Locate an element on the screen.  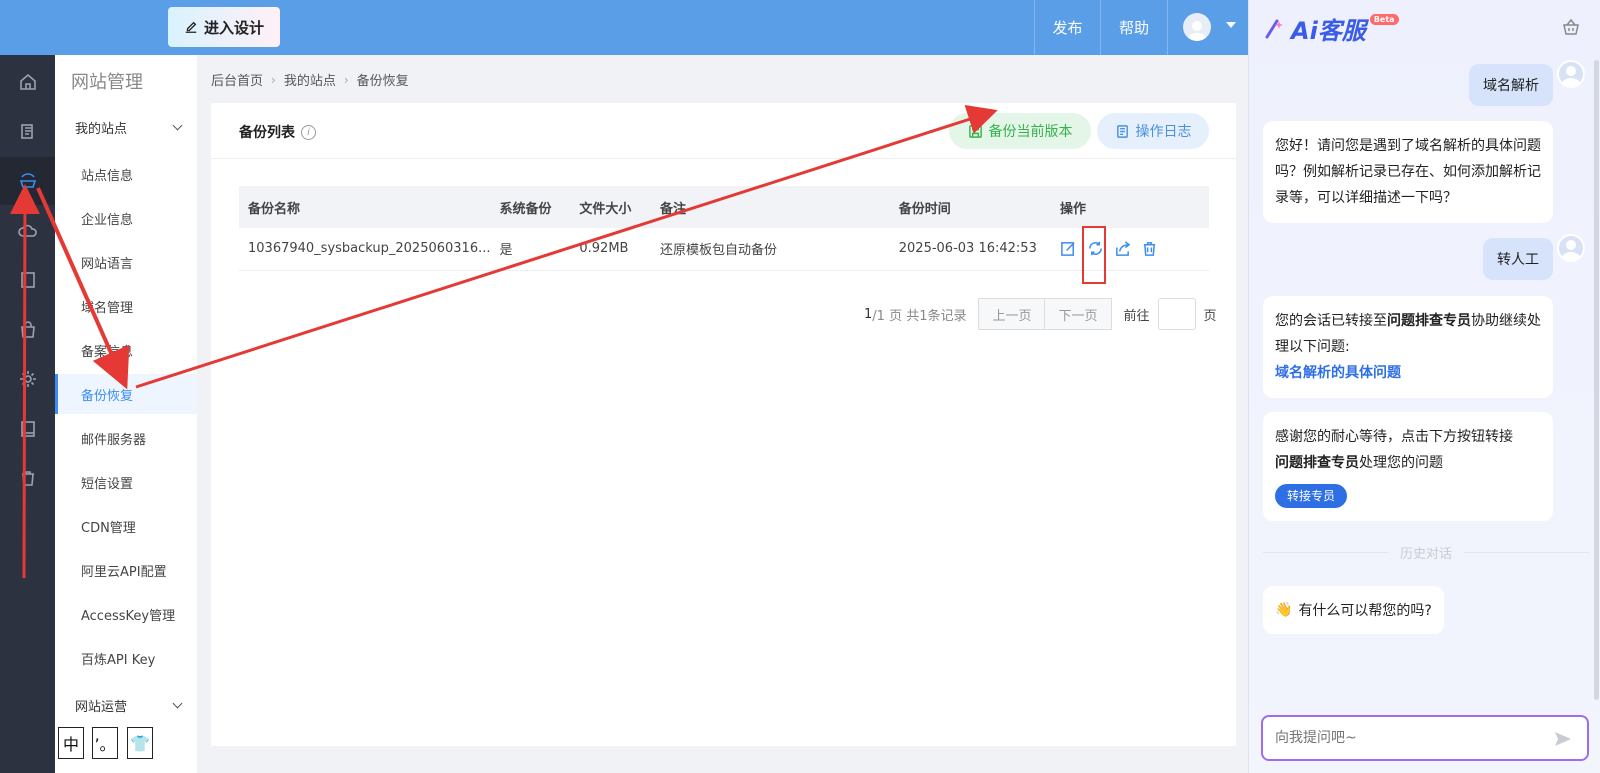
sidebar-item-accesskey: AccessKey管理 is located at coordinates (126, 614).